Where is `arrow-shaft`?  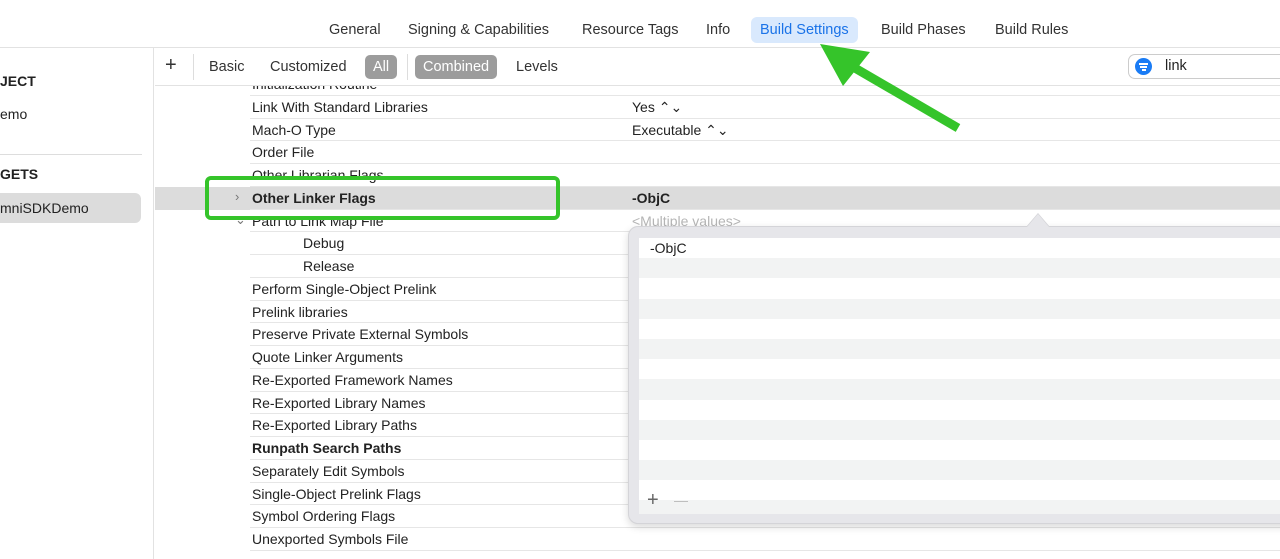
arrow-shaft is located at coordinates (903, 96).